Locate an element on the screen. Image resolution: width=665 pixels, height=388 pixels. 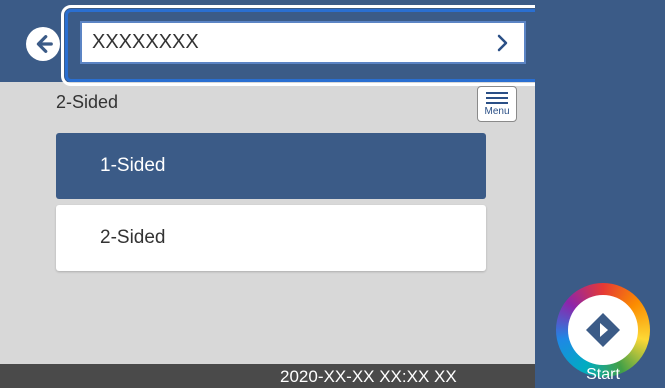
menu-button: Menu is located at coordinates (497, 104).